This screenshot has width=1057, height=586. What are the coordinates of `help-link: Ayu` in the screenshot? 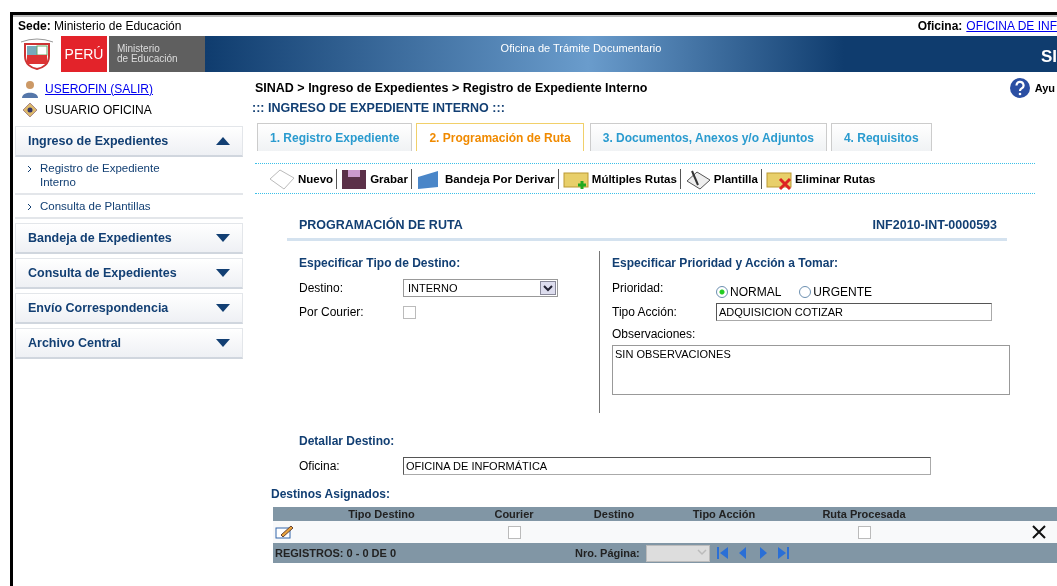 It's located at (1031, 88).